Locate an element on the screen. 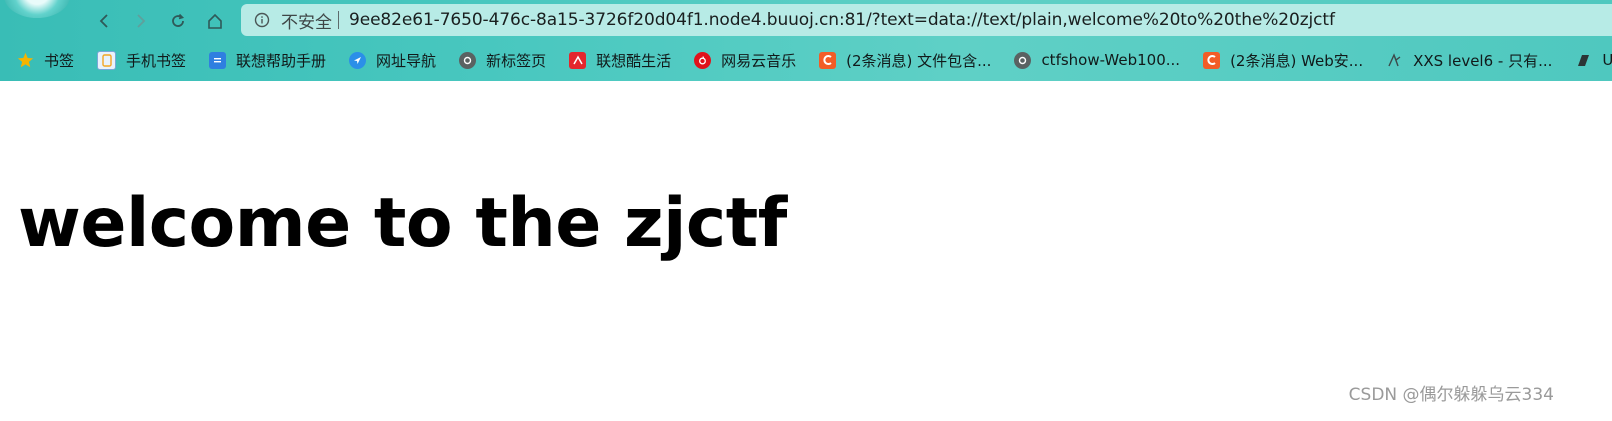 Image resolution: width=1612 pixels, height=421 pixels. lenovo-icon is located at coordinates (578, 60).